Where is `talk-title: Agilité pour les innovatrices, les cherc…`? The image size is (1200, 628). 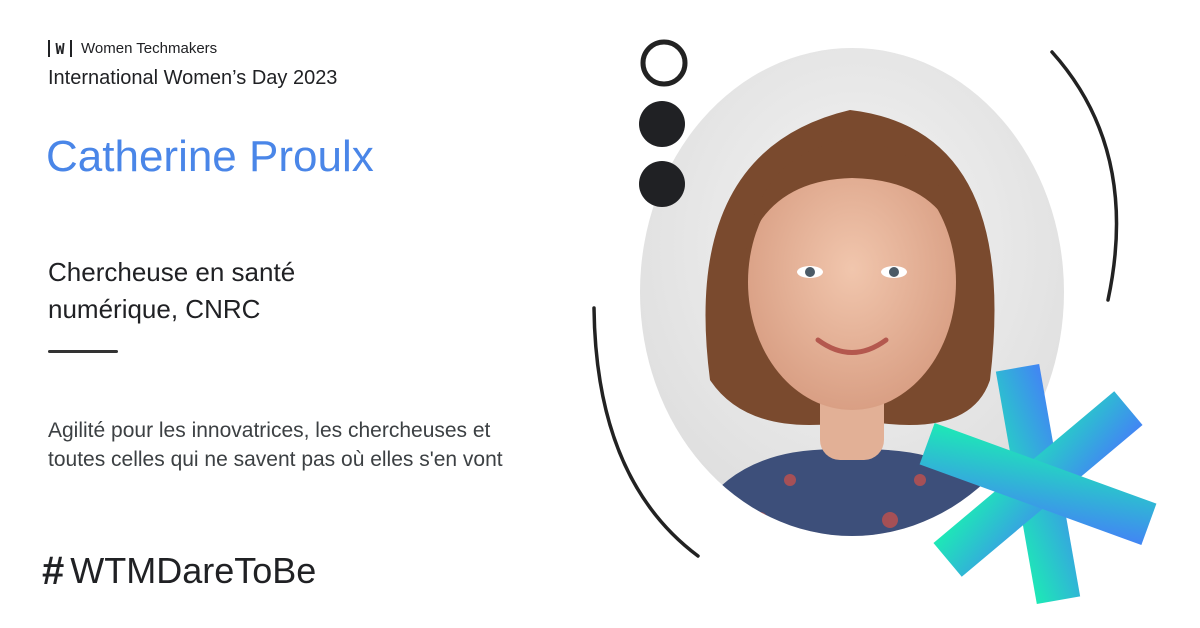 talk-title: Agilité pour les innovatrices, les cherc… is located at coordinates (275, 445).